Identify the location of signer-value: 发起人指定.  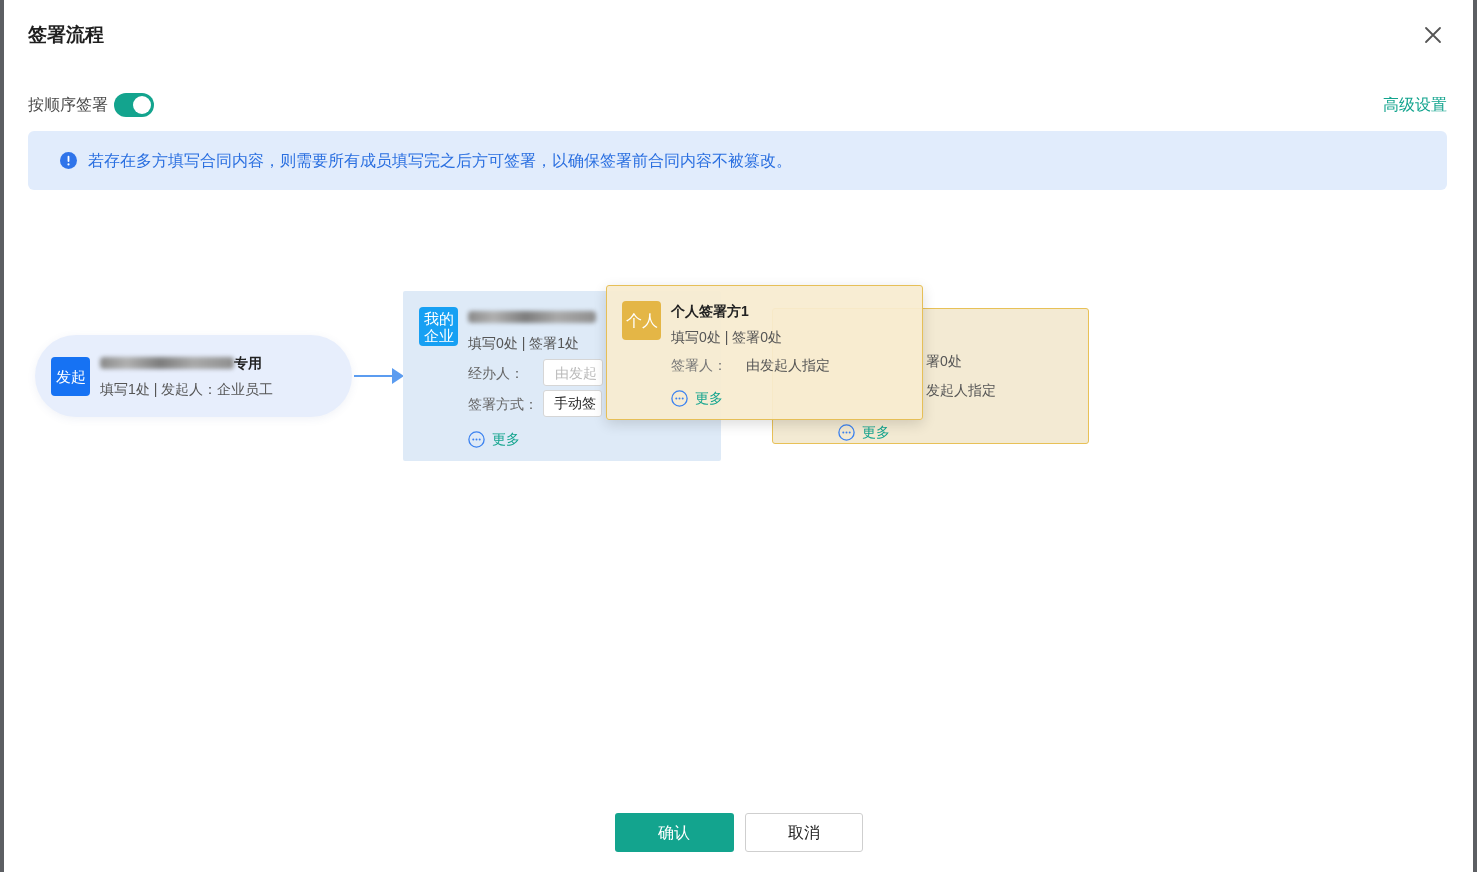
(961, 390).